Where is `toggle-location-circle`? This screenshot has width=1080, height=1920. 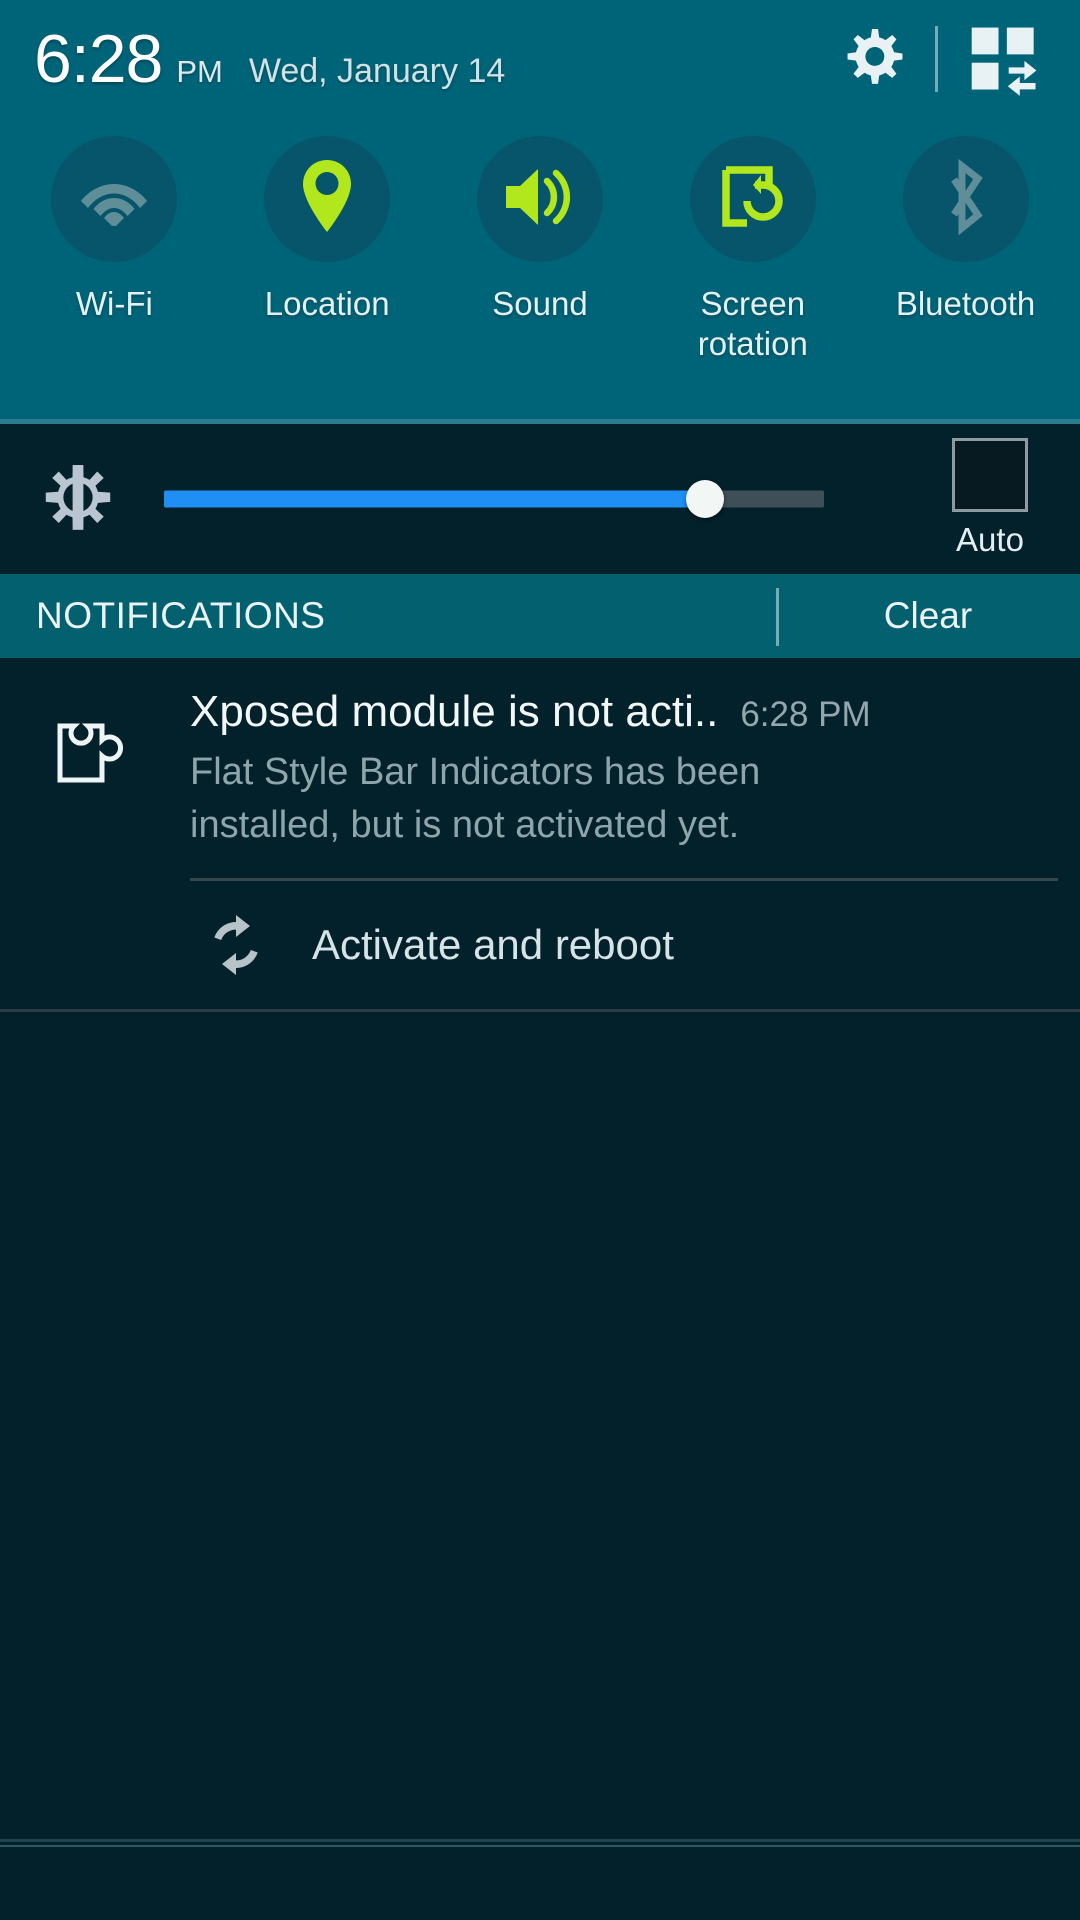 toggle-location-circle is located at coordinates (327, 199).